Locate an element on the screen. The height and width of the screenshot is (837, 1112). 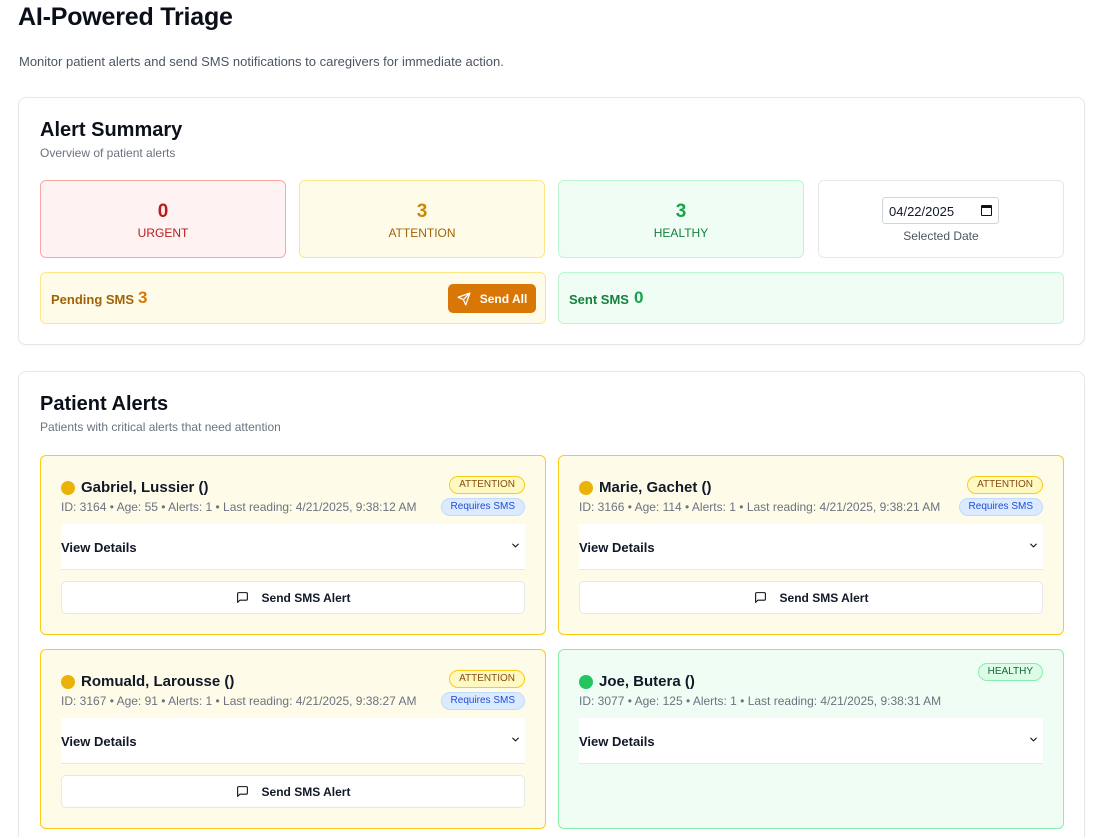
send-icon is located at coordinates (464, 298).